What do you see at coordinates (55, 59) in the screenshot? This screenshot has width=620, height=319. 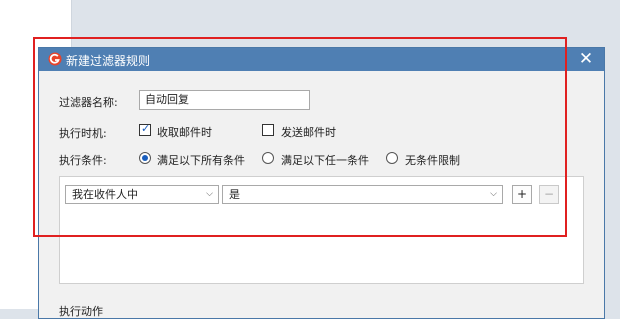 I see `app-logo-icon` at bounding box center [55, 59].